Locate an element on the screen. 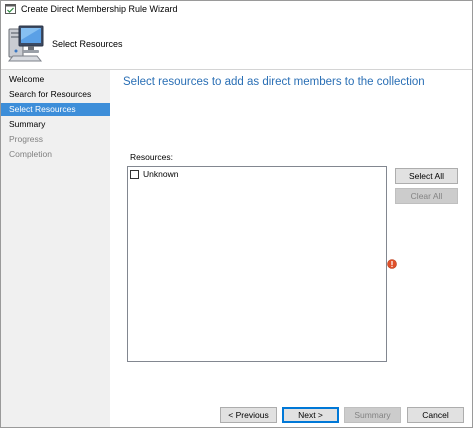  step-select-resources: Select Resources is located at coordinates (55, 109).